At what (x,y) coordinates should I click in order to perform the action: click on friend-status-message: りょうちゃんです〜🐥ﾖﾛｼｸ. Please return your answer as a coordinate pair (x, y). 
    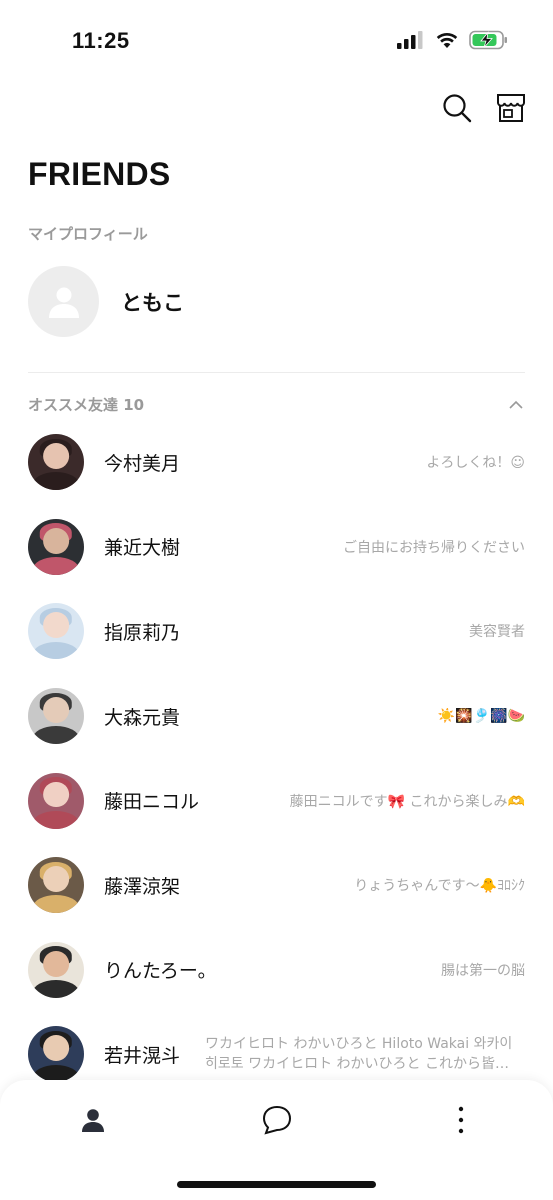
    Looking at the image, I should click on (439, 886).